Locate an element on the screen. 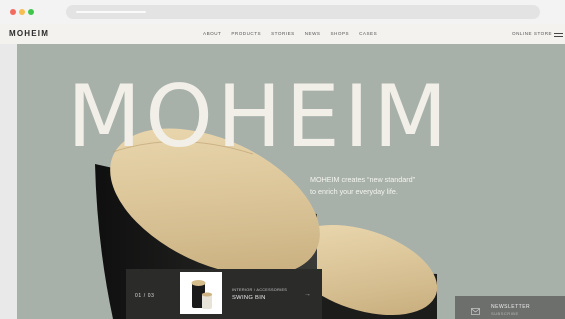  browser-toolbar is located at coordinates (282, 12).